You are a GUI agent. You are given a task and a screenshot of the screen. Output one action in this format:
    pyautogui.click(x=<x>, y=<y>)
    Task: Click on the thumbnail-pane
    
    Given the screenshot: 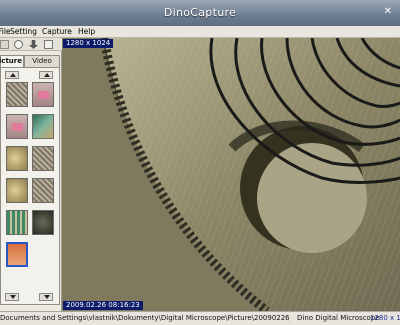 What is the action you would take?
    pyautogui.click(x=30, y=186)
    